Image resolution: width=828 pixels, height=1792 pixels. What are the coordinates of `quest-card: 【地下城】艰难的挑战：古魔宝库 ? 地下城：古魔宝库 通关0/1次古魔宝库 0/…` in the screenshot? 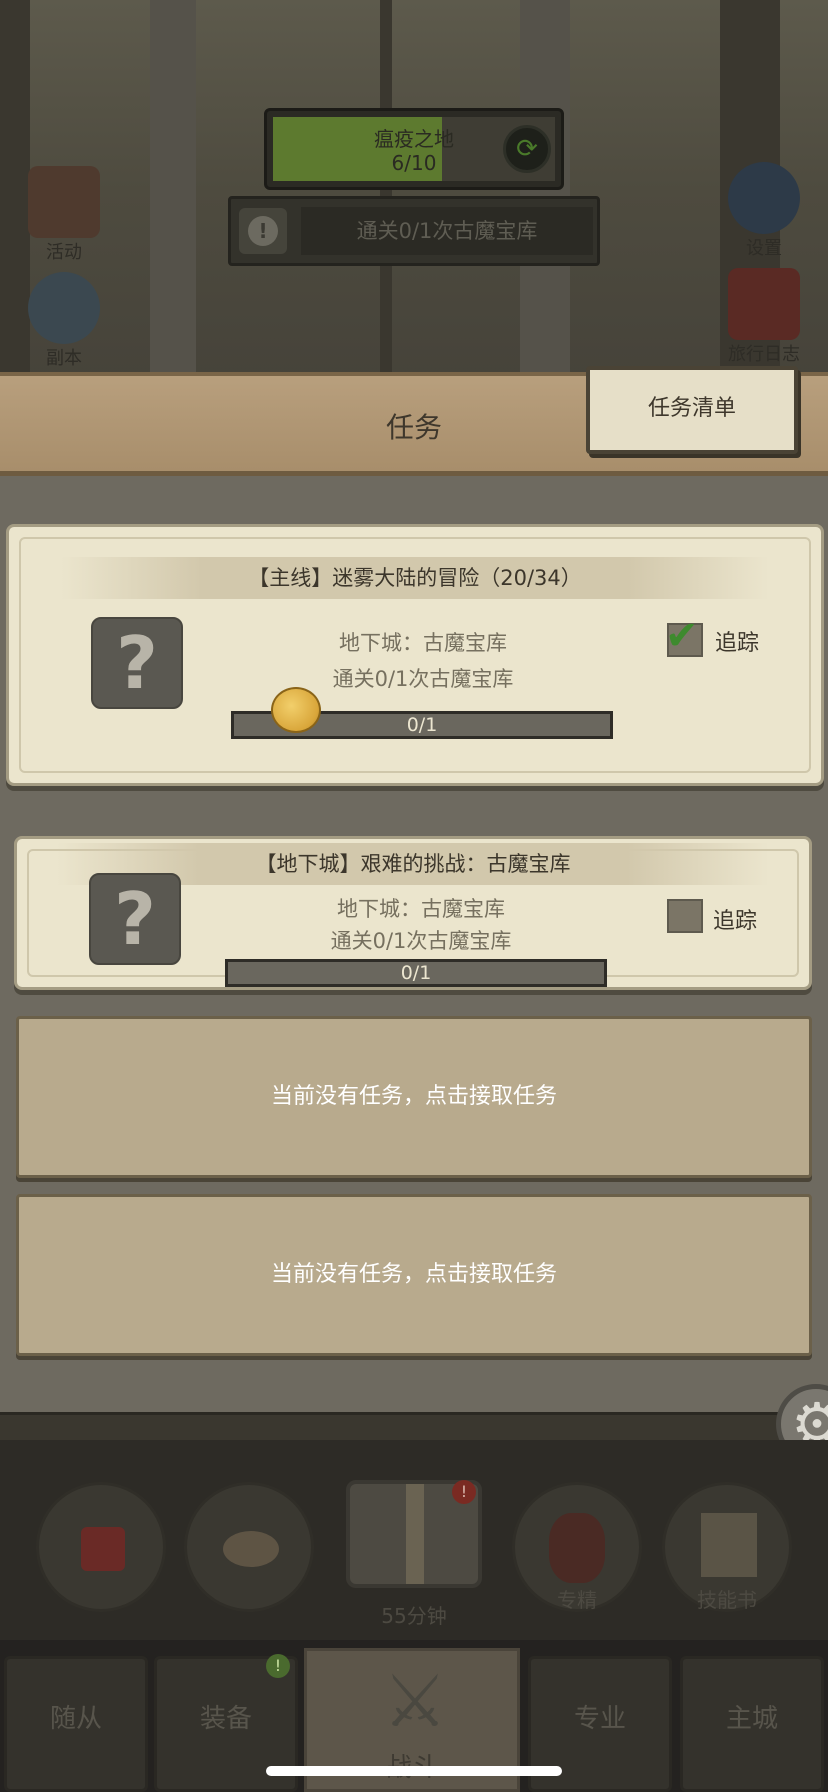 It's located at (413, 913).